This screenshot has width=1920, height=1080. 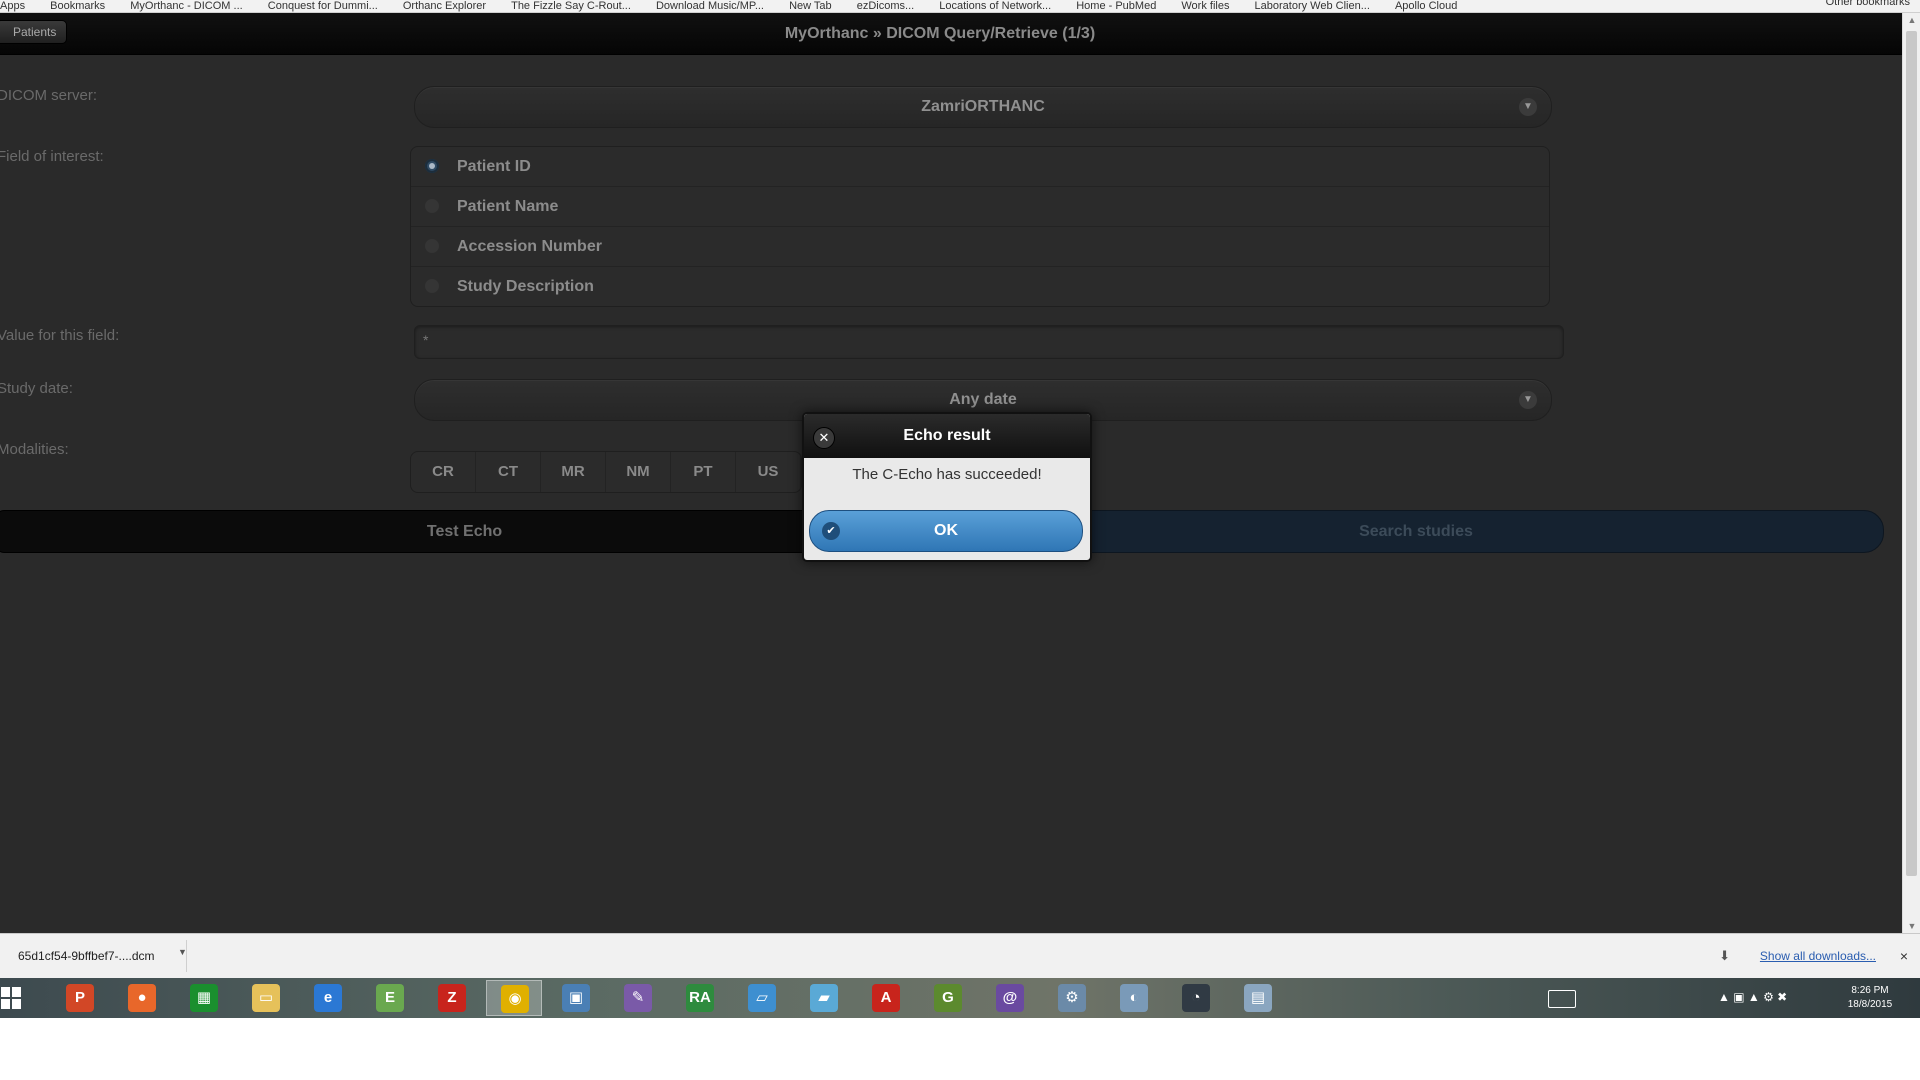 What do you see at coordinates (980, 167) in the screenshot?
I see `radio-patient-id: Patient ID` at bounding box center [980, 167].